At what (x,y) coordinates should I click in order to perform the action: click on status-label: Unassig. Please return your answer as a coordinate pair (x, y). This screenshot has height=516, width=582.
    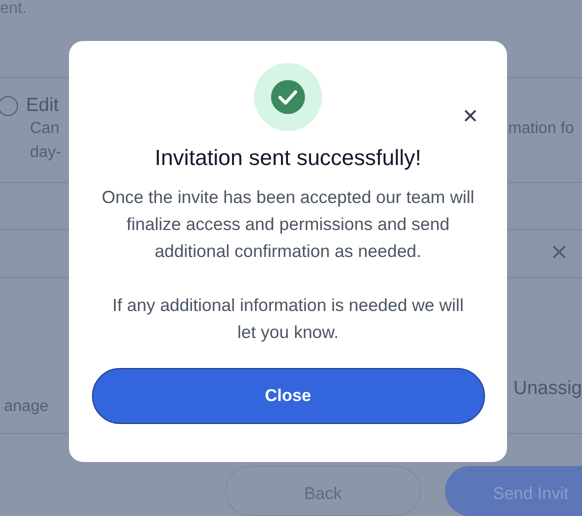
    Looking at the image, I should click on (547, 389).